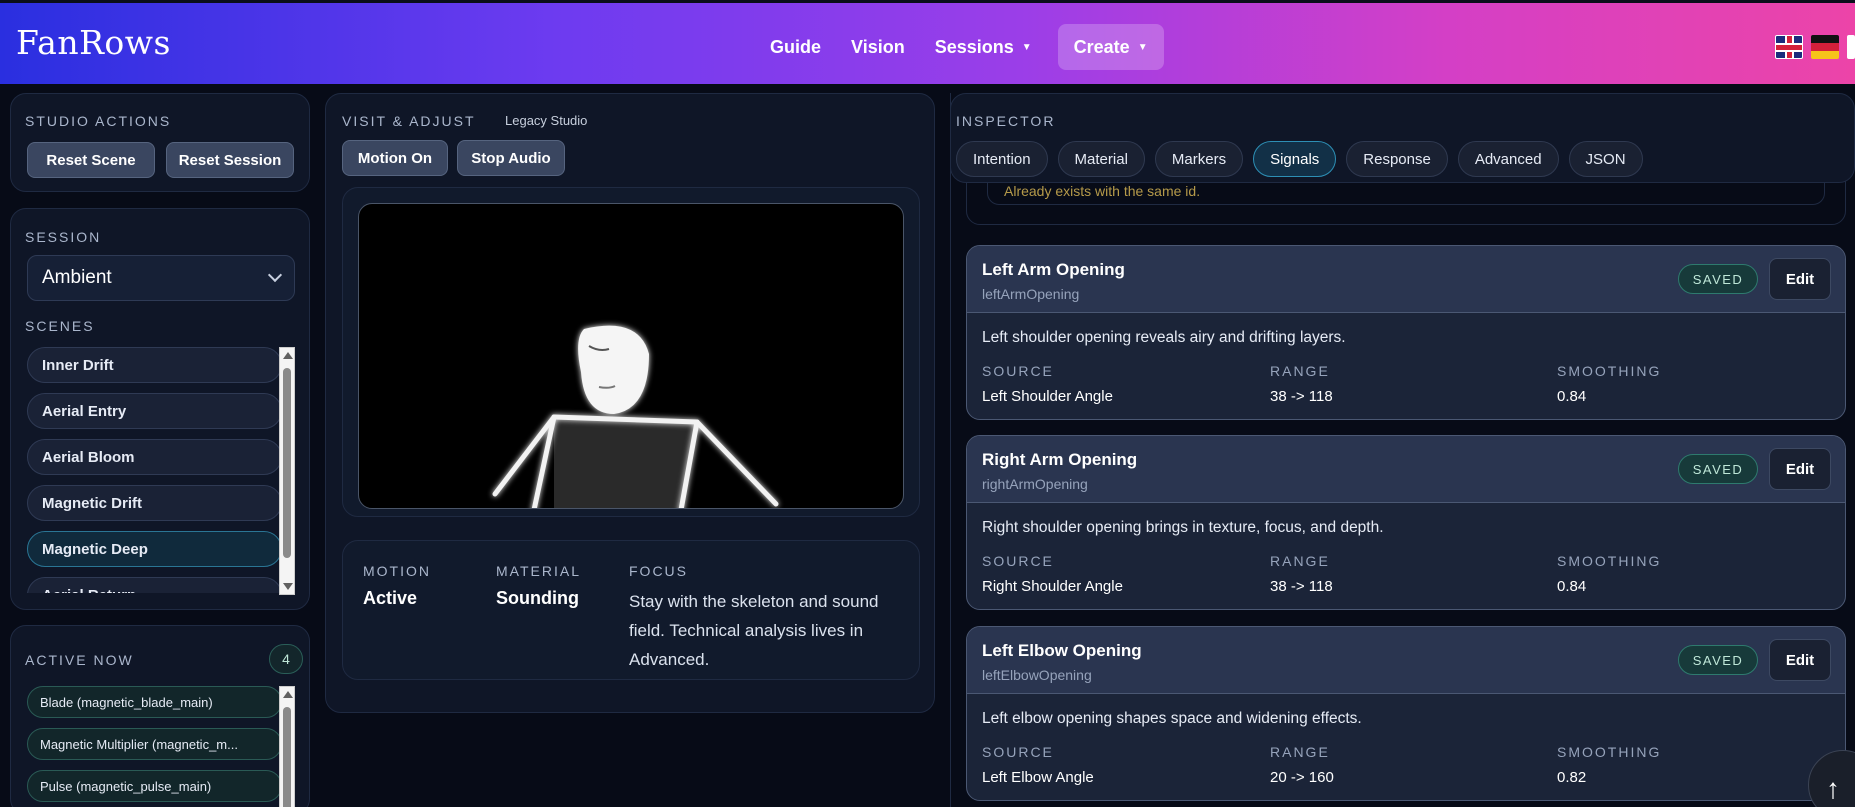 This screenshot has width=1855, height=807. Describe the element at coordinates (1101, 46) in the screenshot. I see `nav-create-label: Create` at that location.